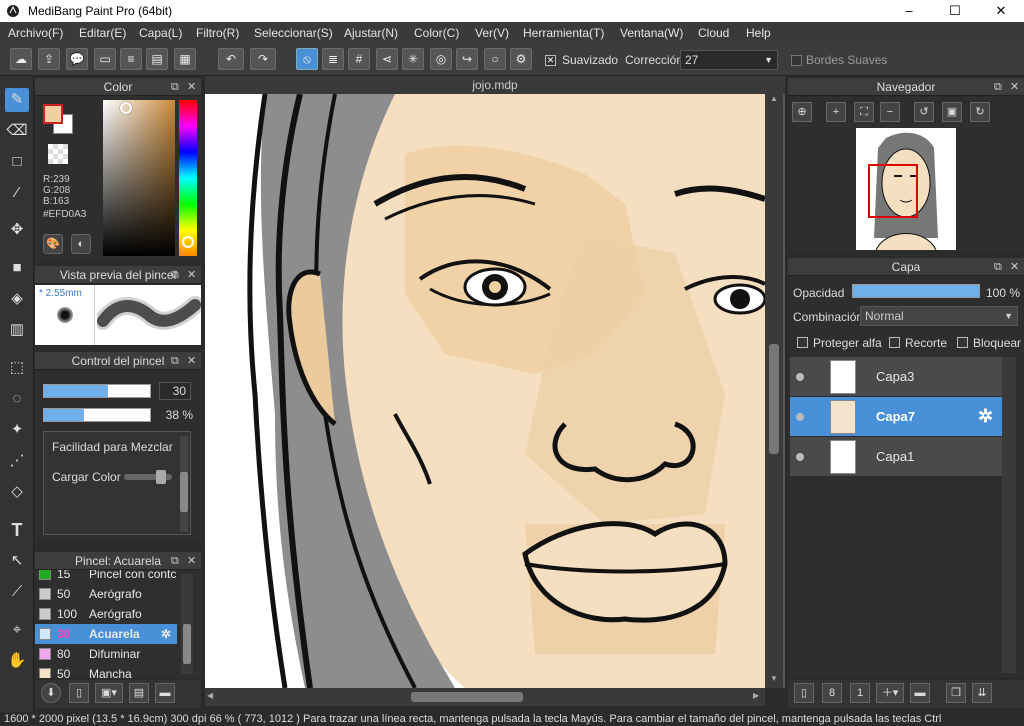  What do you see at coordinates (157, 59) in the screenshot?
I see `layout-icon: ▤` at bounding box center [157, 59].